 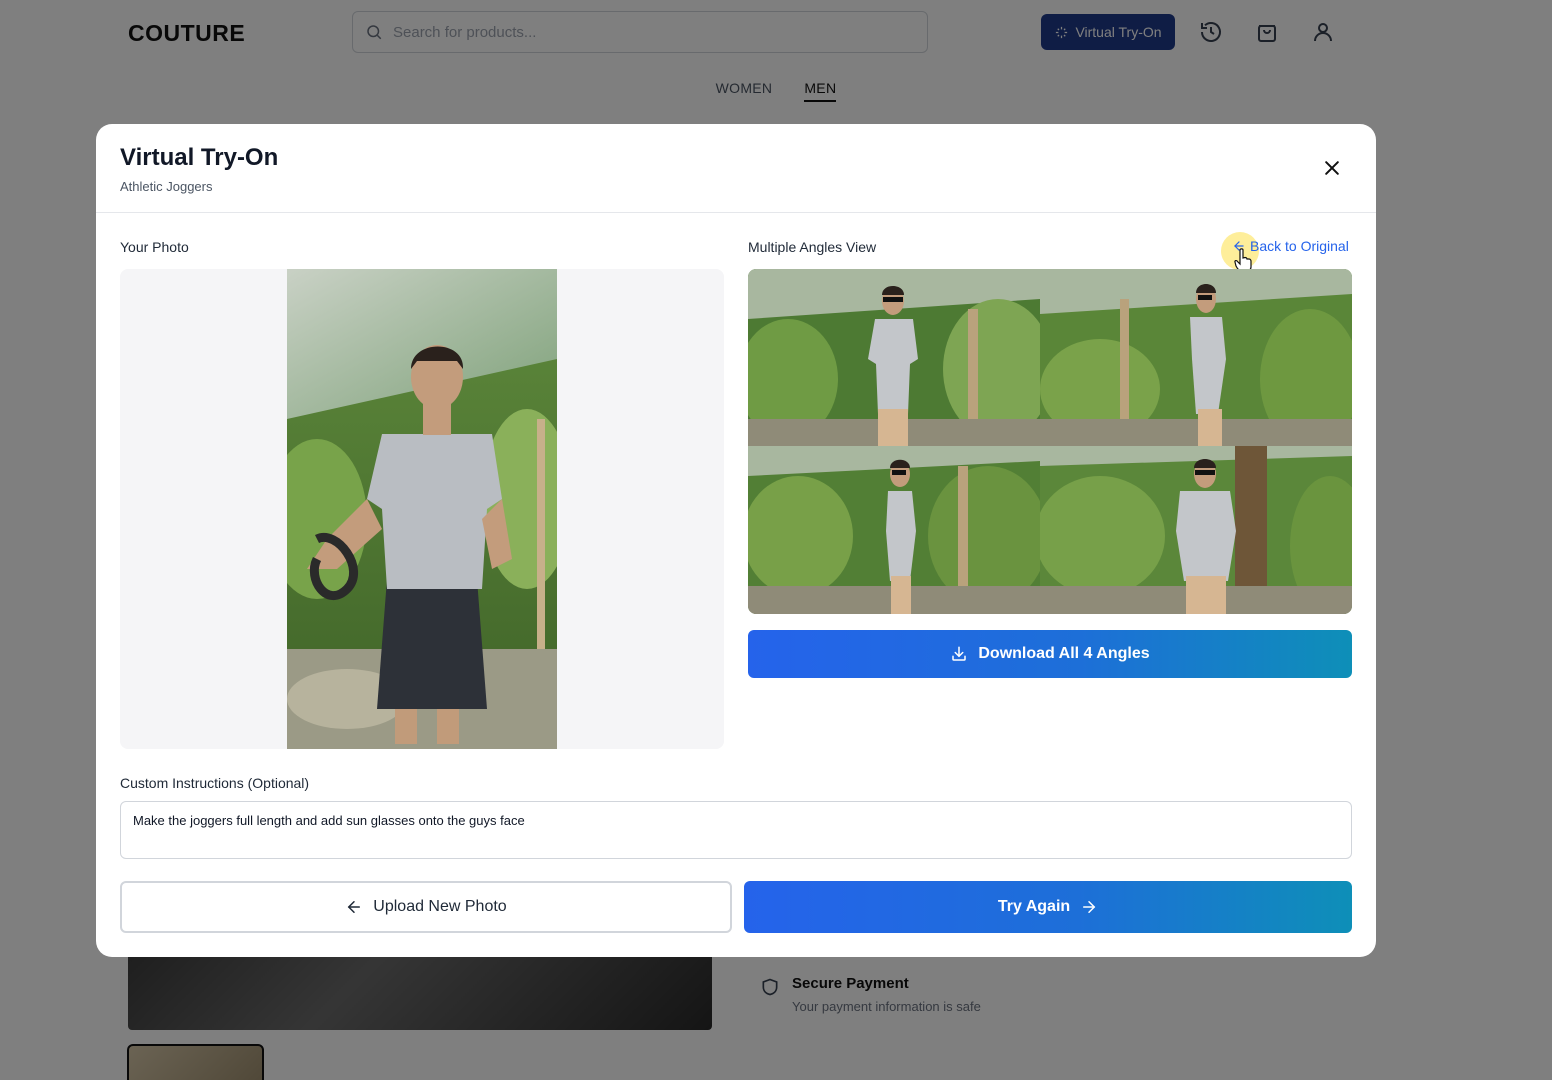 I want to click on angles-grid, so click(x=1050, y=441).